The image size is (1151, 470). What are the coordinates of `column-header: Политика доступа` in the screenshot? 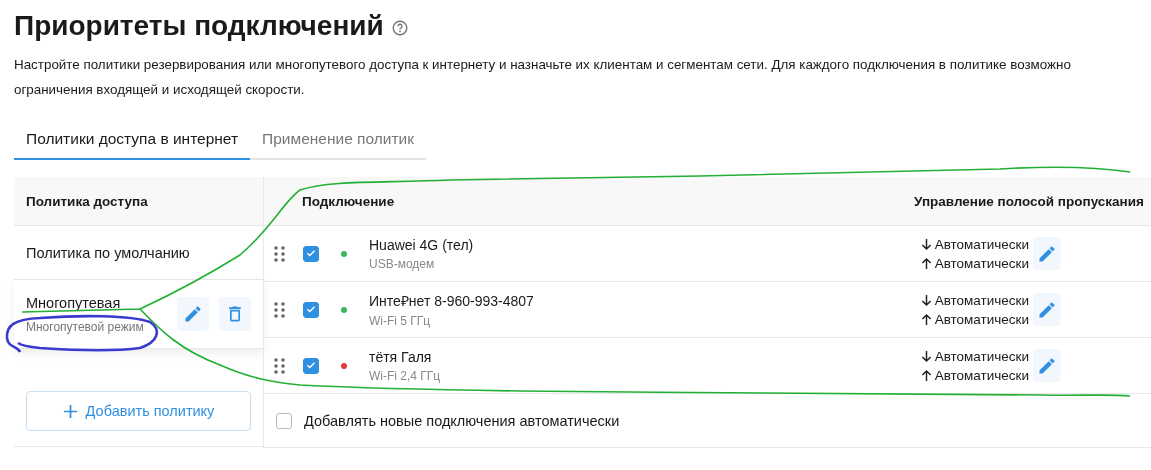 It's located at (138, 201).